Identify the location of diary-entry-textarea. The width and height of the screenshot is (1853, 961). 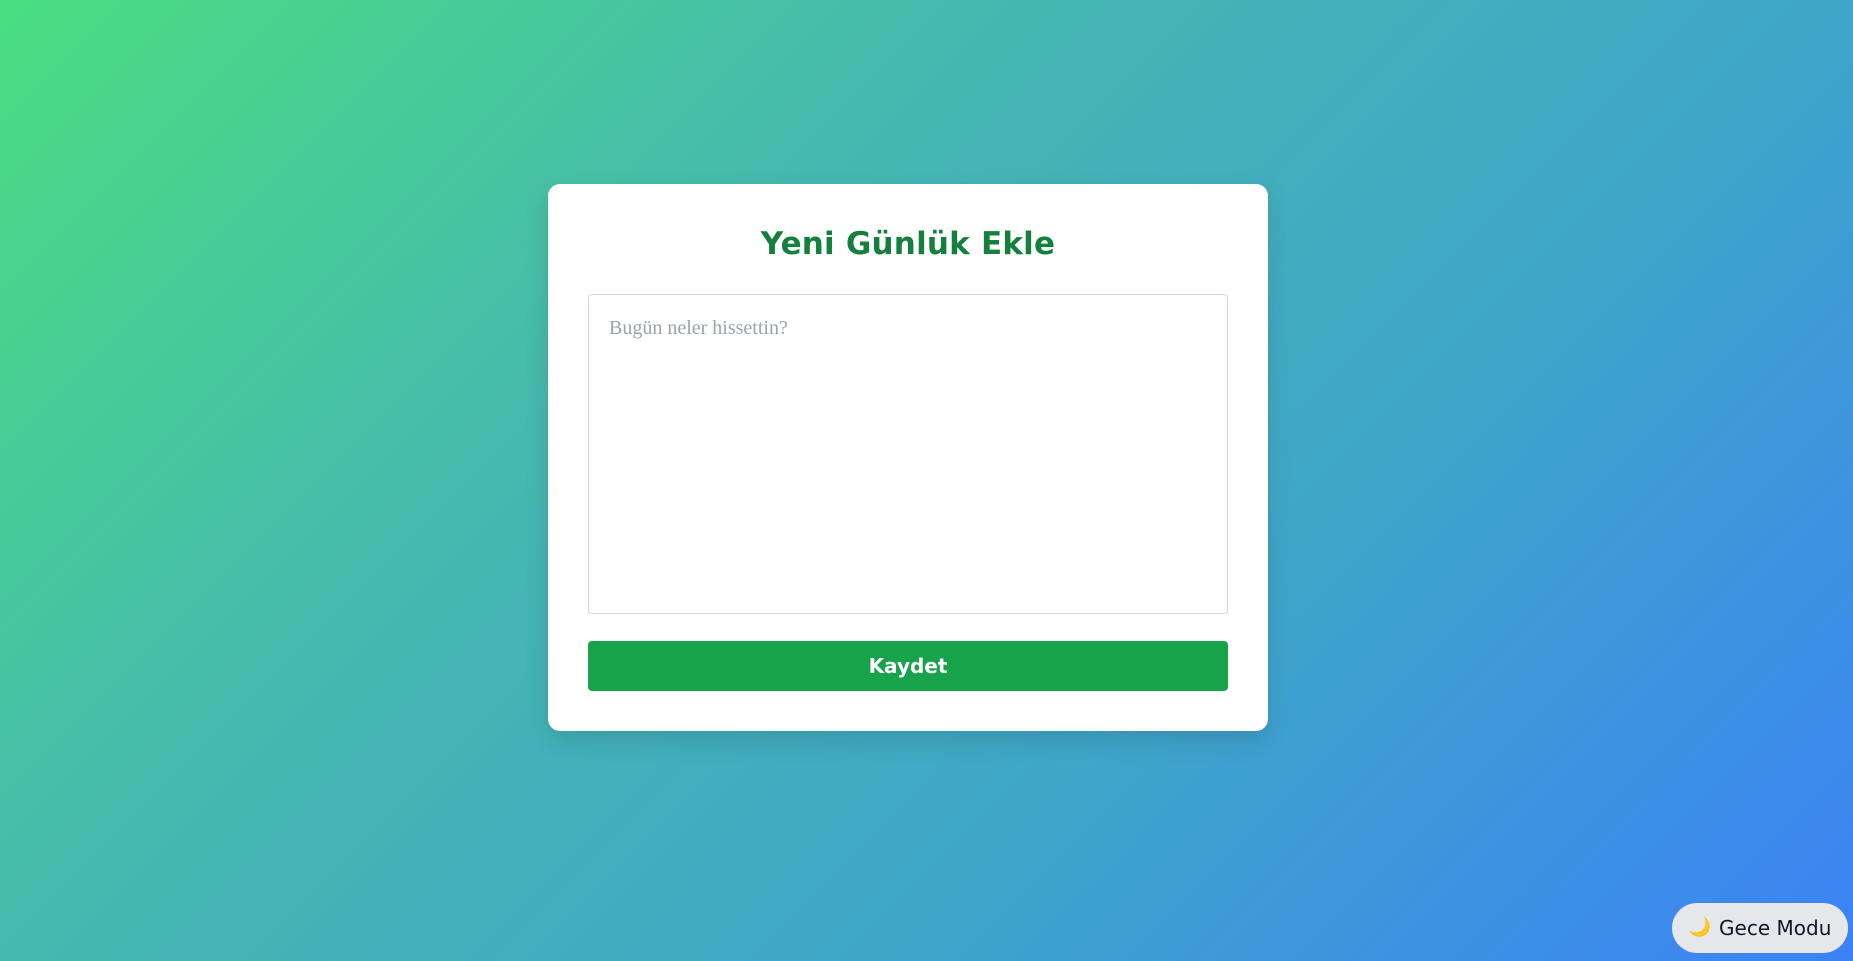
(908, 454).